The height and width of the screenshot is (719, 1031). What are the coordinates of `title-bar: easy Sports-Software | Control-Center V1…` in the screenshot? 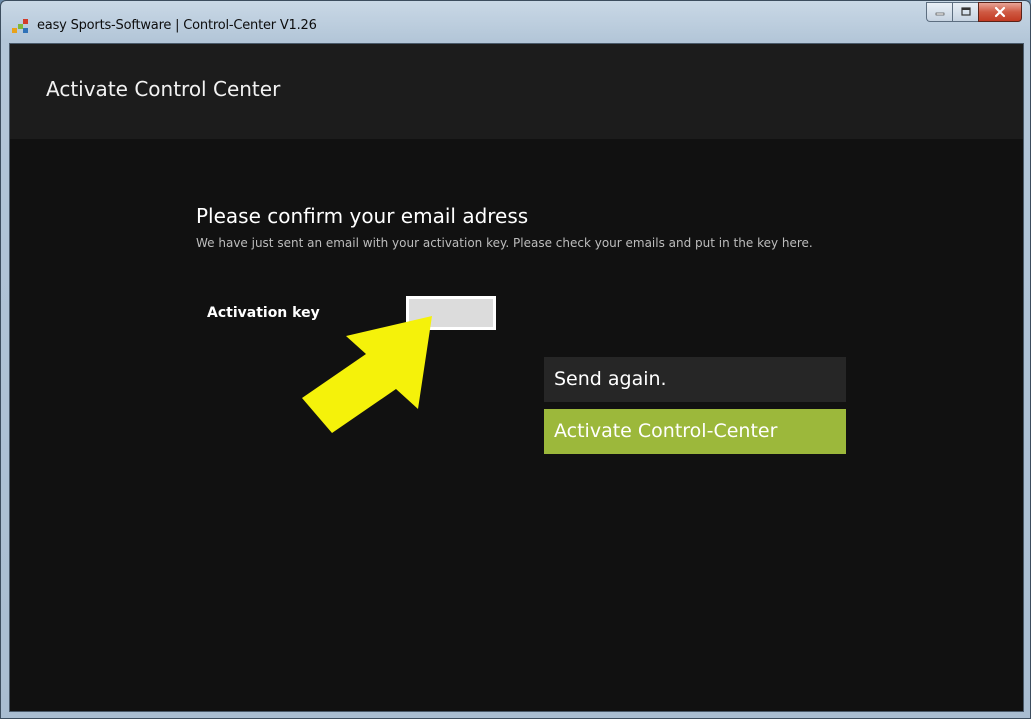 It's located at (515, 22).